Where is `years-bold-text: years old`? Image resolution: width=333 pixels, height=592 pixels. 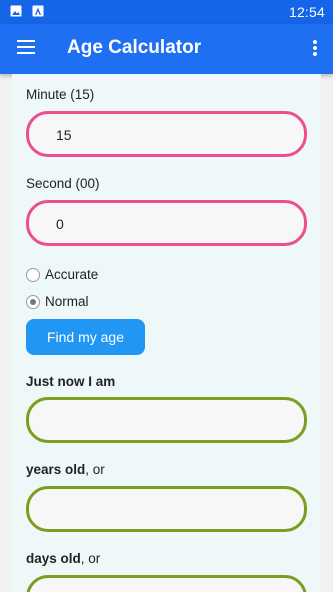 years-bold-text: years old is located at coordinates (56, 469).